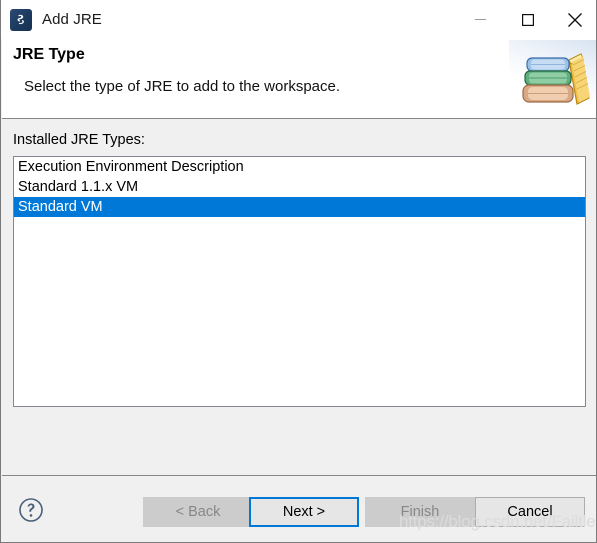  I want to click on list-item: Standard 1.1.x VM, so click(299, 187).